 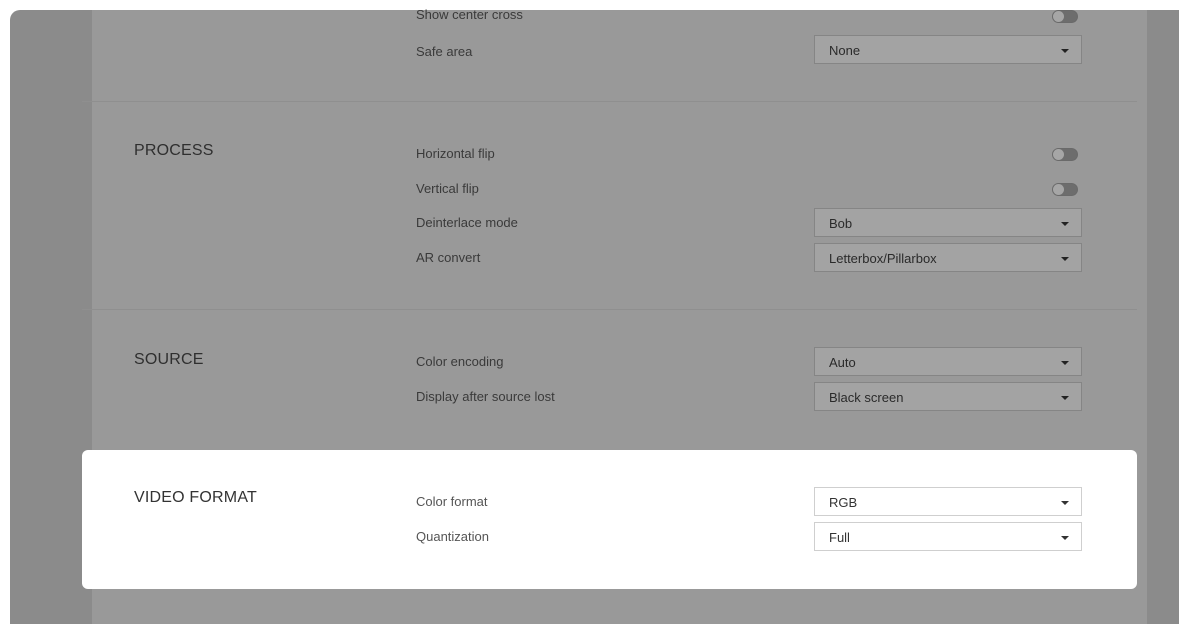 I want to click on video-format-title: VIDEO FORMAT, so click(x=195, y=497).